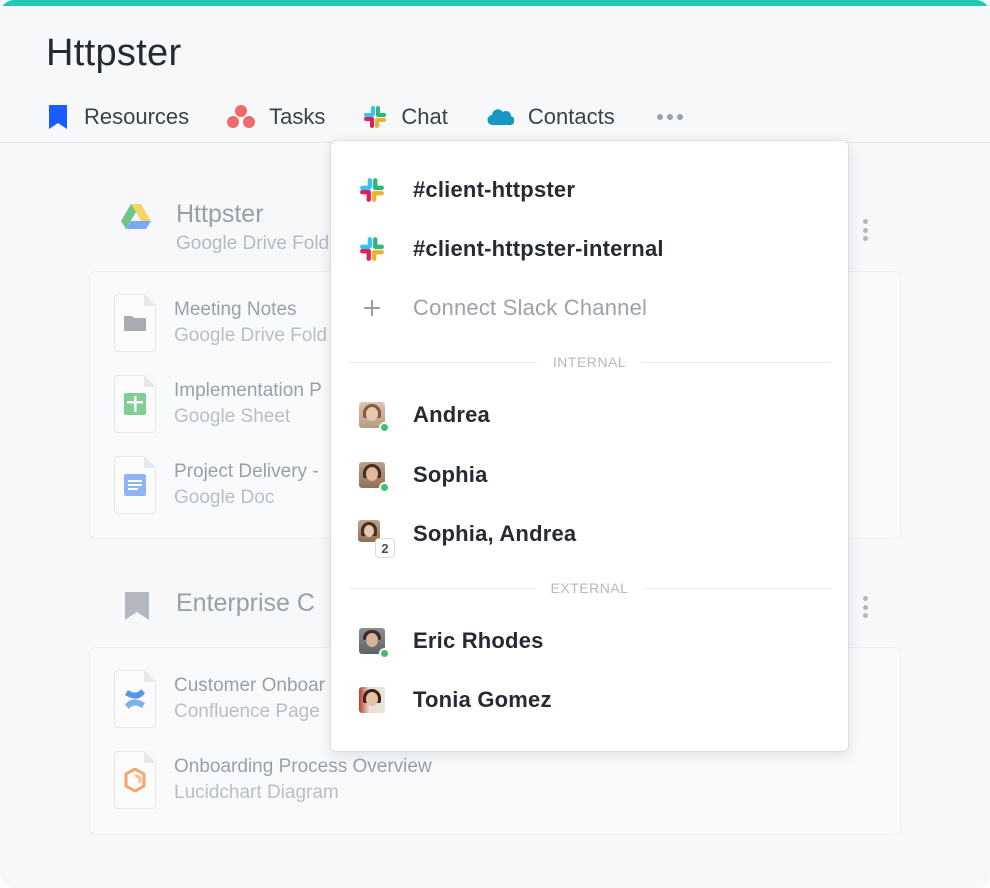  Describe the element at coordinates (424, 116) in the screenshot. I see `tab-label: Chat` at that location.